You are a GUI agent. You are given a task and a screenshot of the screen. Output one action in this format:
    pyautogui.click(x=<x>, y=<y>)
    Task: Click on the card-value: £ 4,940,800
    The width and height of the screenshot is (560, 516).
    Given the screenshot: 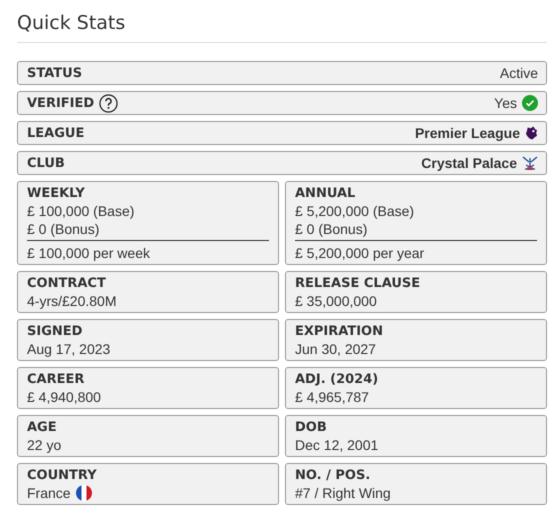 What is the action you would take?
    pyautogui.click(x=64, y=397)
    